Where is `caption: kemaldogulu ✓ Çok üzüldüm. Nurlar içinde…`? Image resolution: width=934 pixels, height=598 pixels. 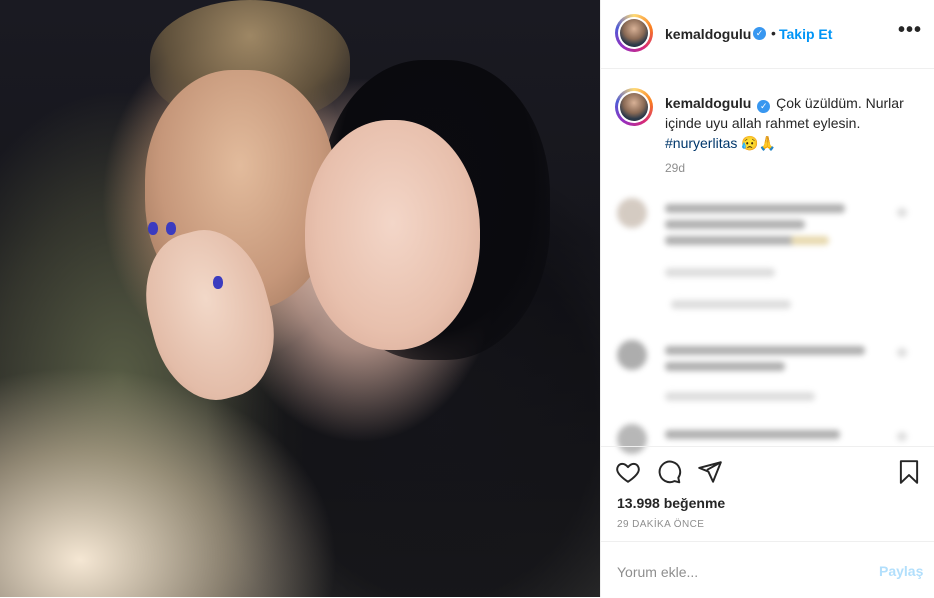 caption: kemaldogulu ✓ Çok üzüldüm. Nurlar içinde… is located at coordinates (796, 123).